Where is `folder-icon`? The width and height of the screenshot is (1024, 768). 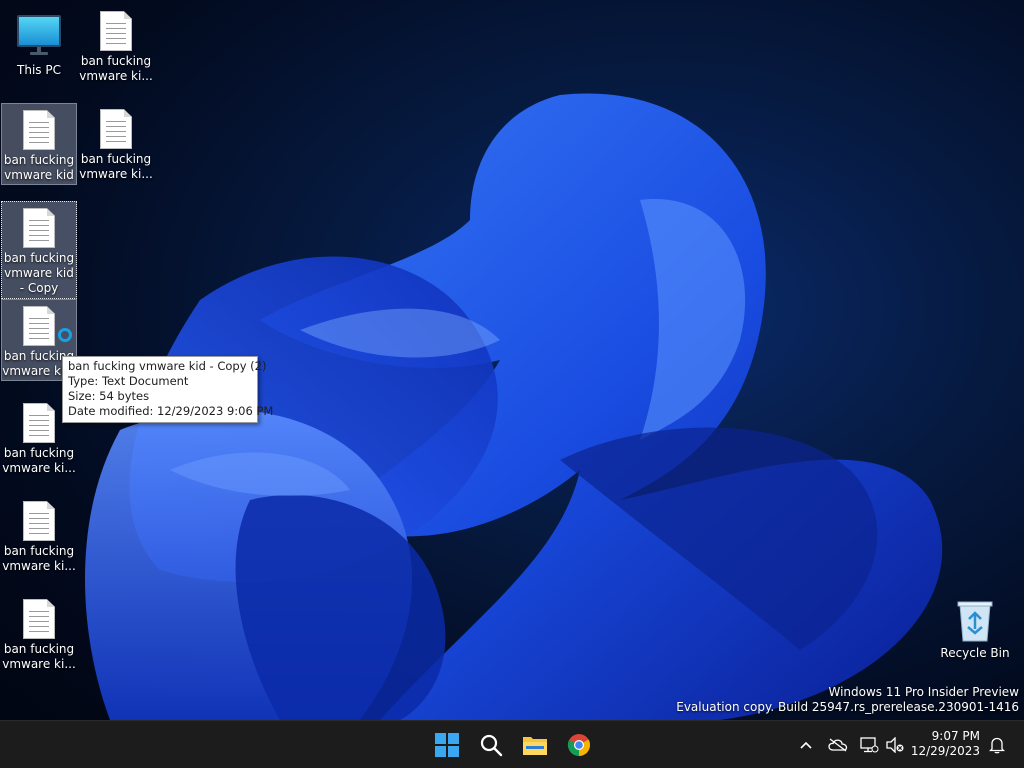
folder-icon is located at coordinates (535, 746).